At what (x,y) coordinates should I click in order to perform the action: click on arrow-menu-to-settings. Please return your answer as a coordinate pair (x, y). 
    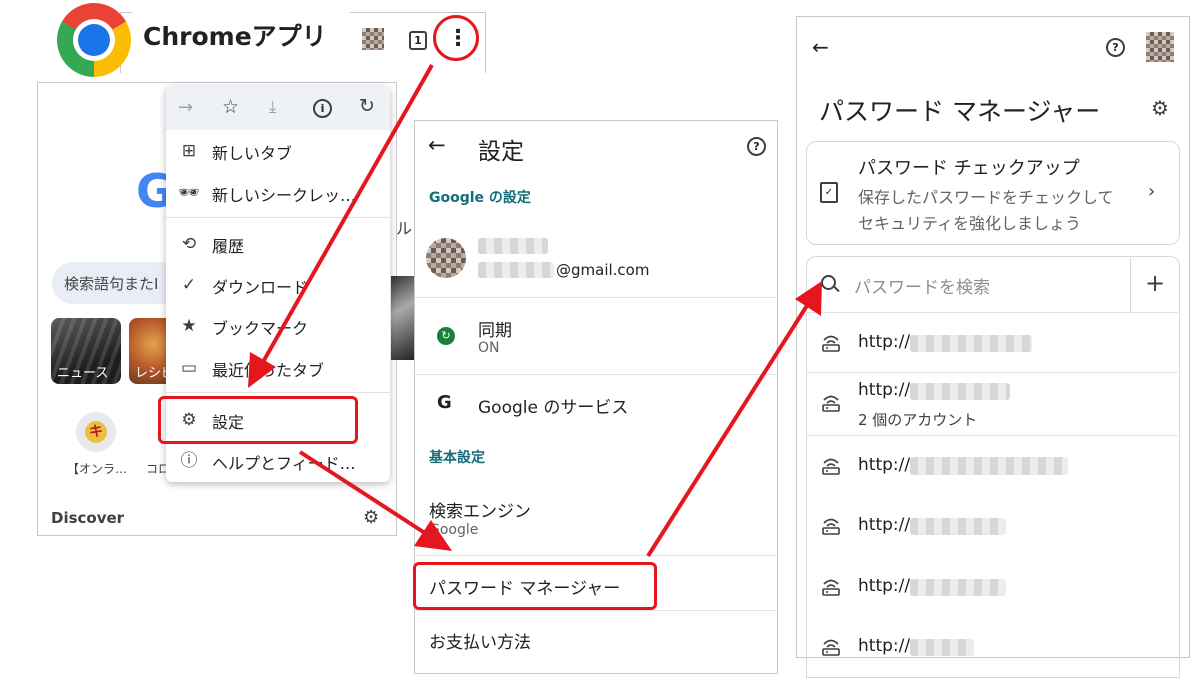
    Looking at the image, I should click on (347, 213).